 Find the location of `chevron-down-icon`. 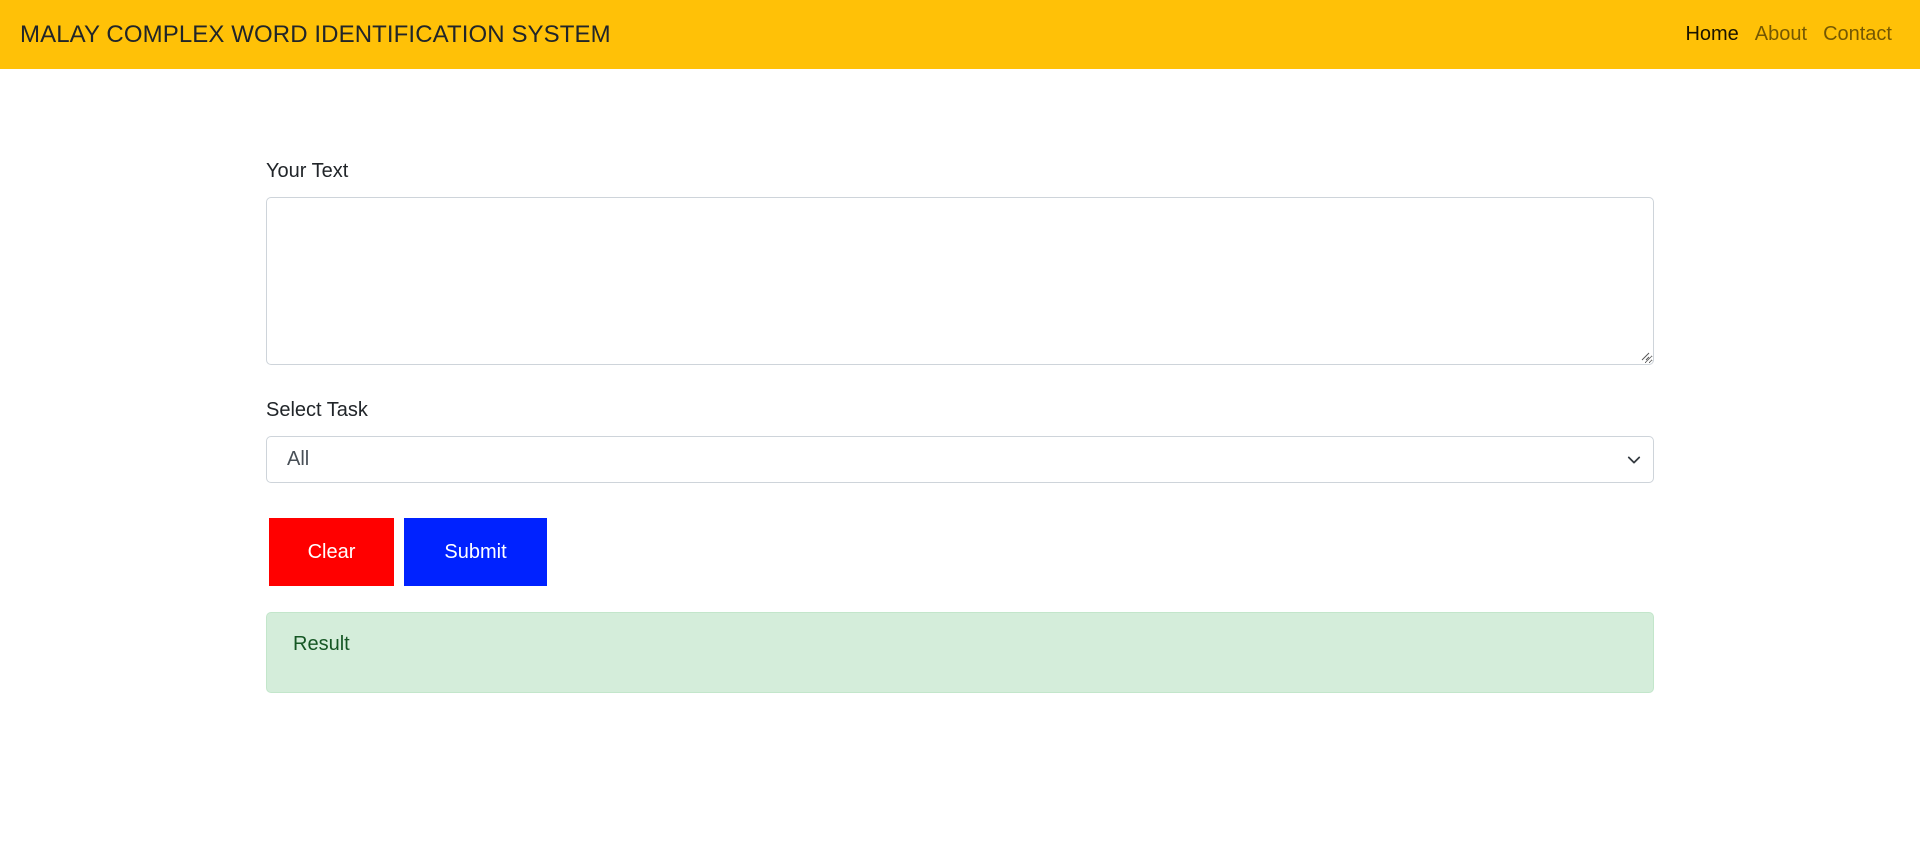

chevron-down-icon is located at coordinates (1634, 459).